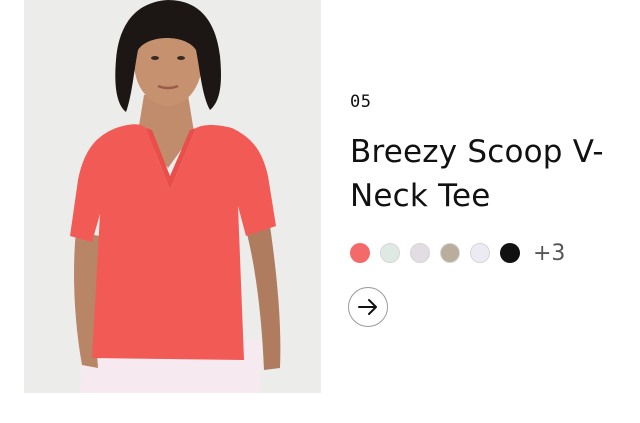 The height and width of the screenshot is (423, 640). Describe the element at coordinates (361, 102) in the screenshot. I see `product-index: 05` at that location.